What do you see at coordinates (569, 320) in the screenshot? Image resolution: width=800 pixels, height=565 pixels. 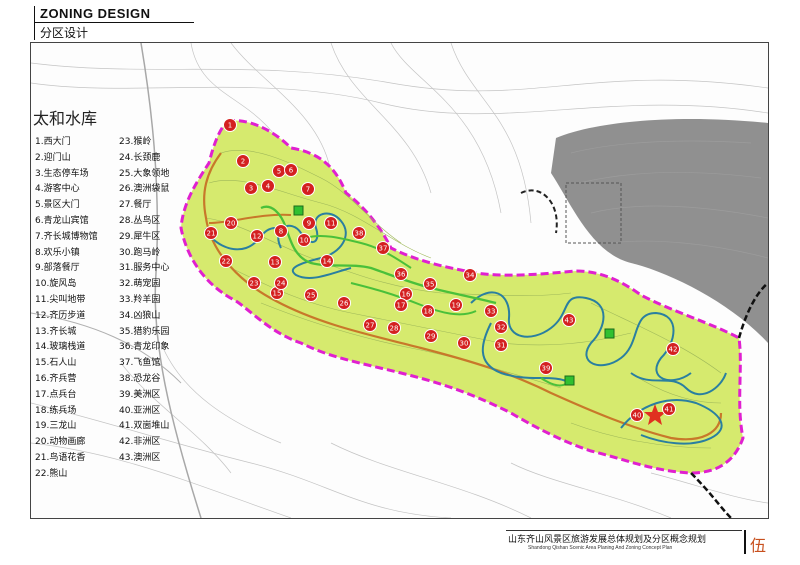 I see `marker-43: 43` at bounding box center [569, 320].